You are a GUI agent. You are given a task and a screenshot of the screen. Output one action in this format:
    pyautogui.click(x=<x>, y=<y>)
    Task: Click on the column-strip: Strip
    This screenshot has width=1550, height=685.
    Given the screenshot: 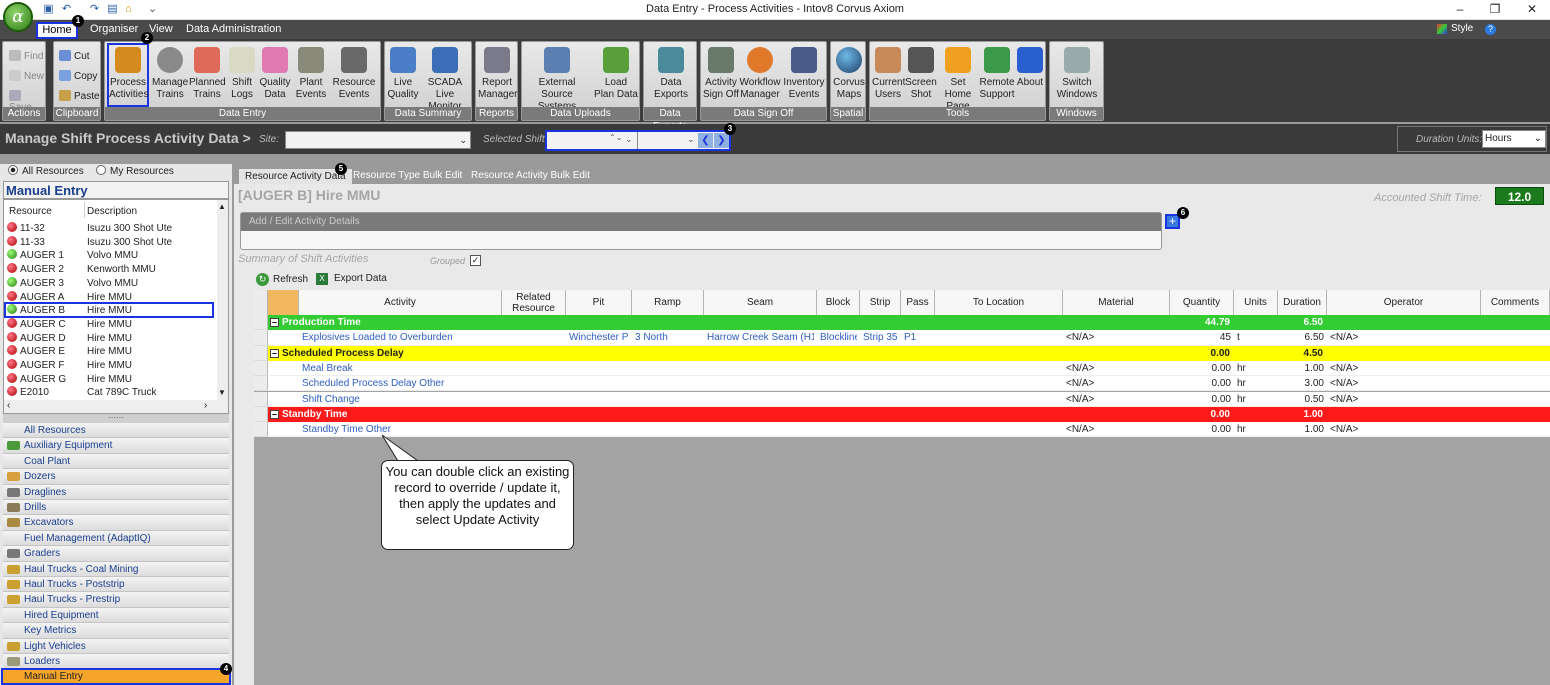 What is the action you would take?
    pyautogui.click(x=880, y=302)
    